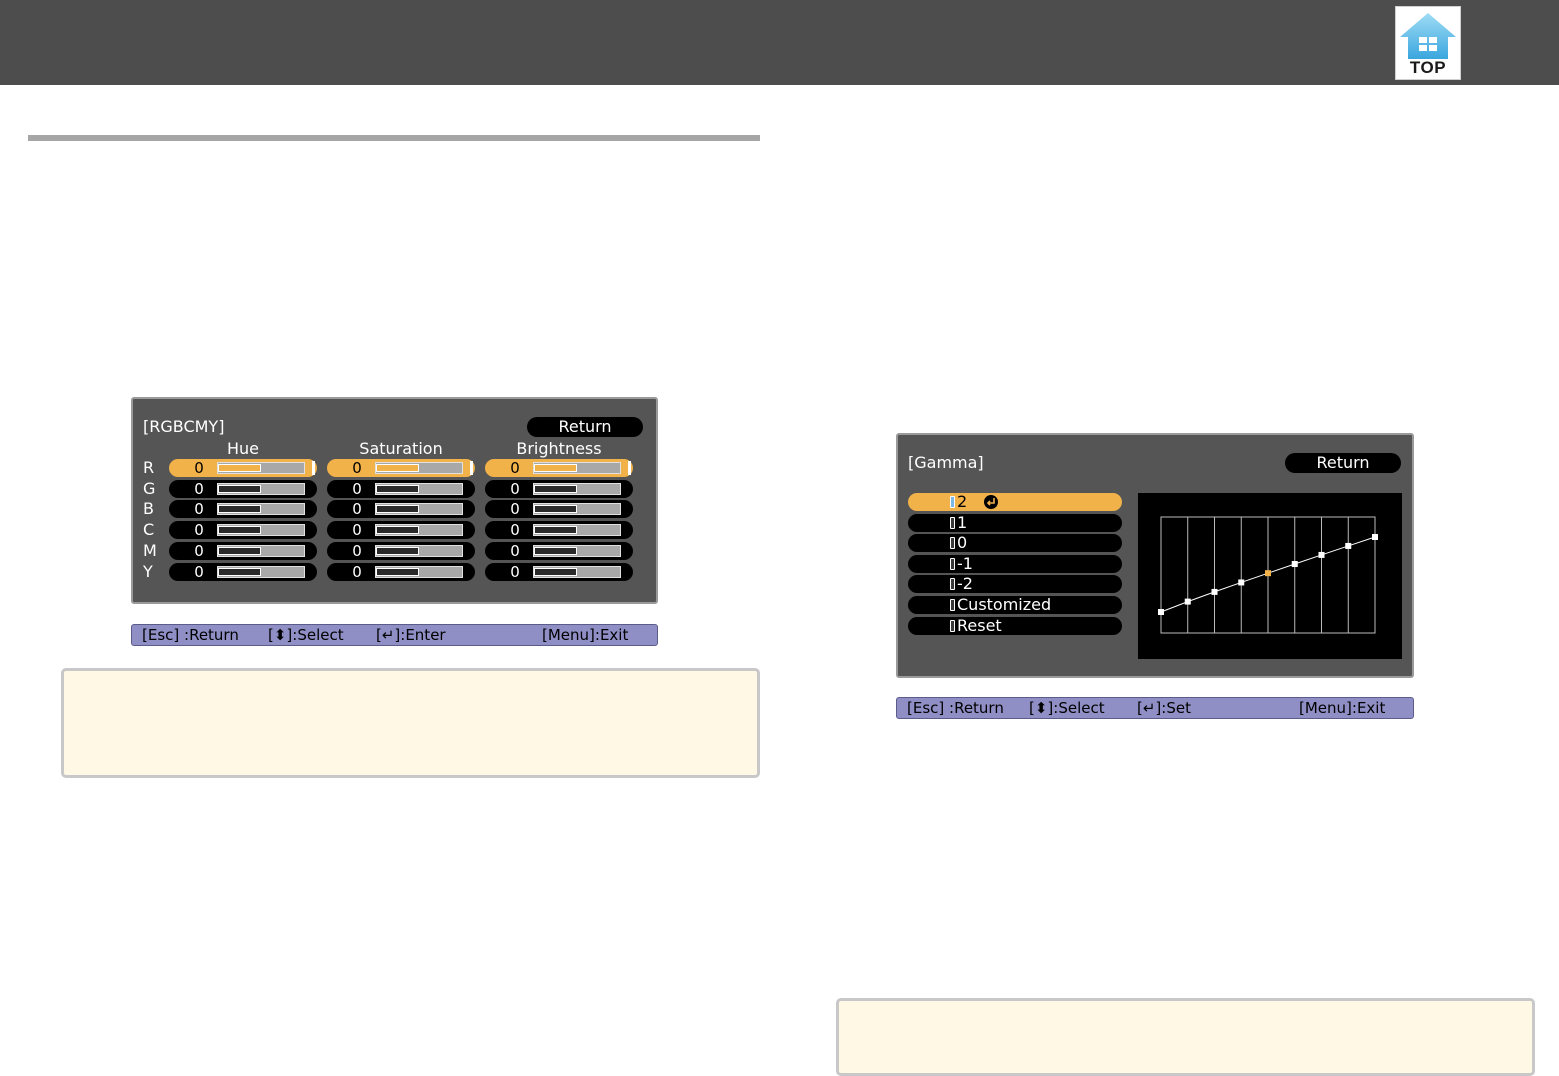  What do you see at coordinates (1015, 605) in the screenshot?
I see `gamma-option: Customized` at bounding box center [1015, 605].